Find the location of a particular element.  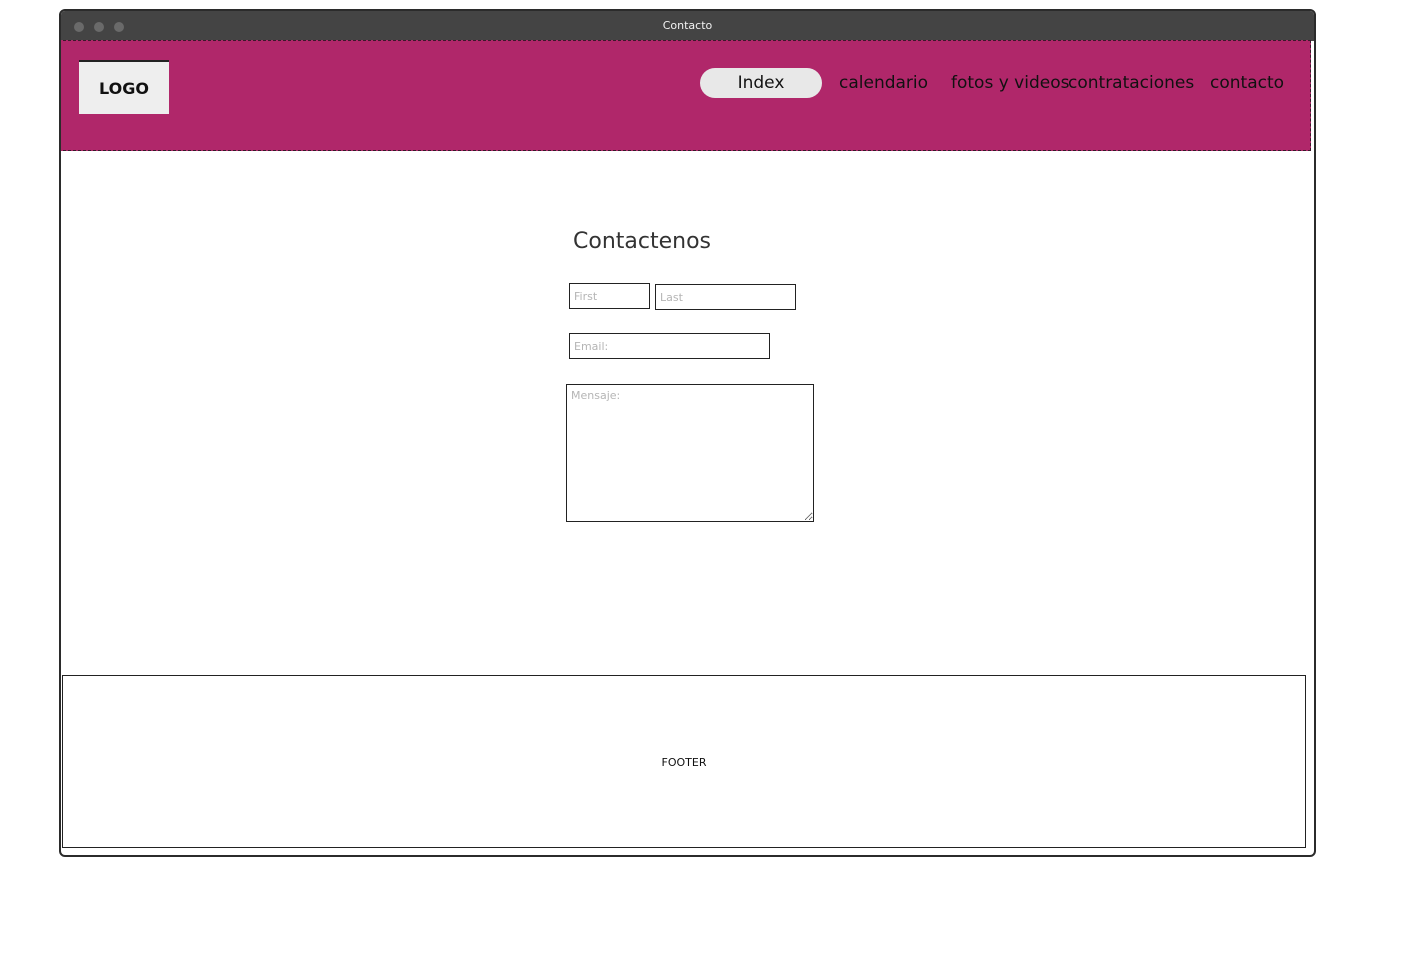

nav-item-contacto: contacto is located at coordinates (1247, 83).